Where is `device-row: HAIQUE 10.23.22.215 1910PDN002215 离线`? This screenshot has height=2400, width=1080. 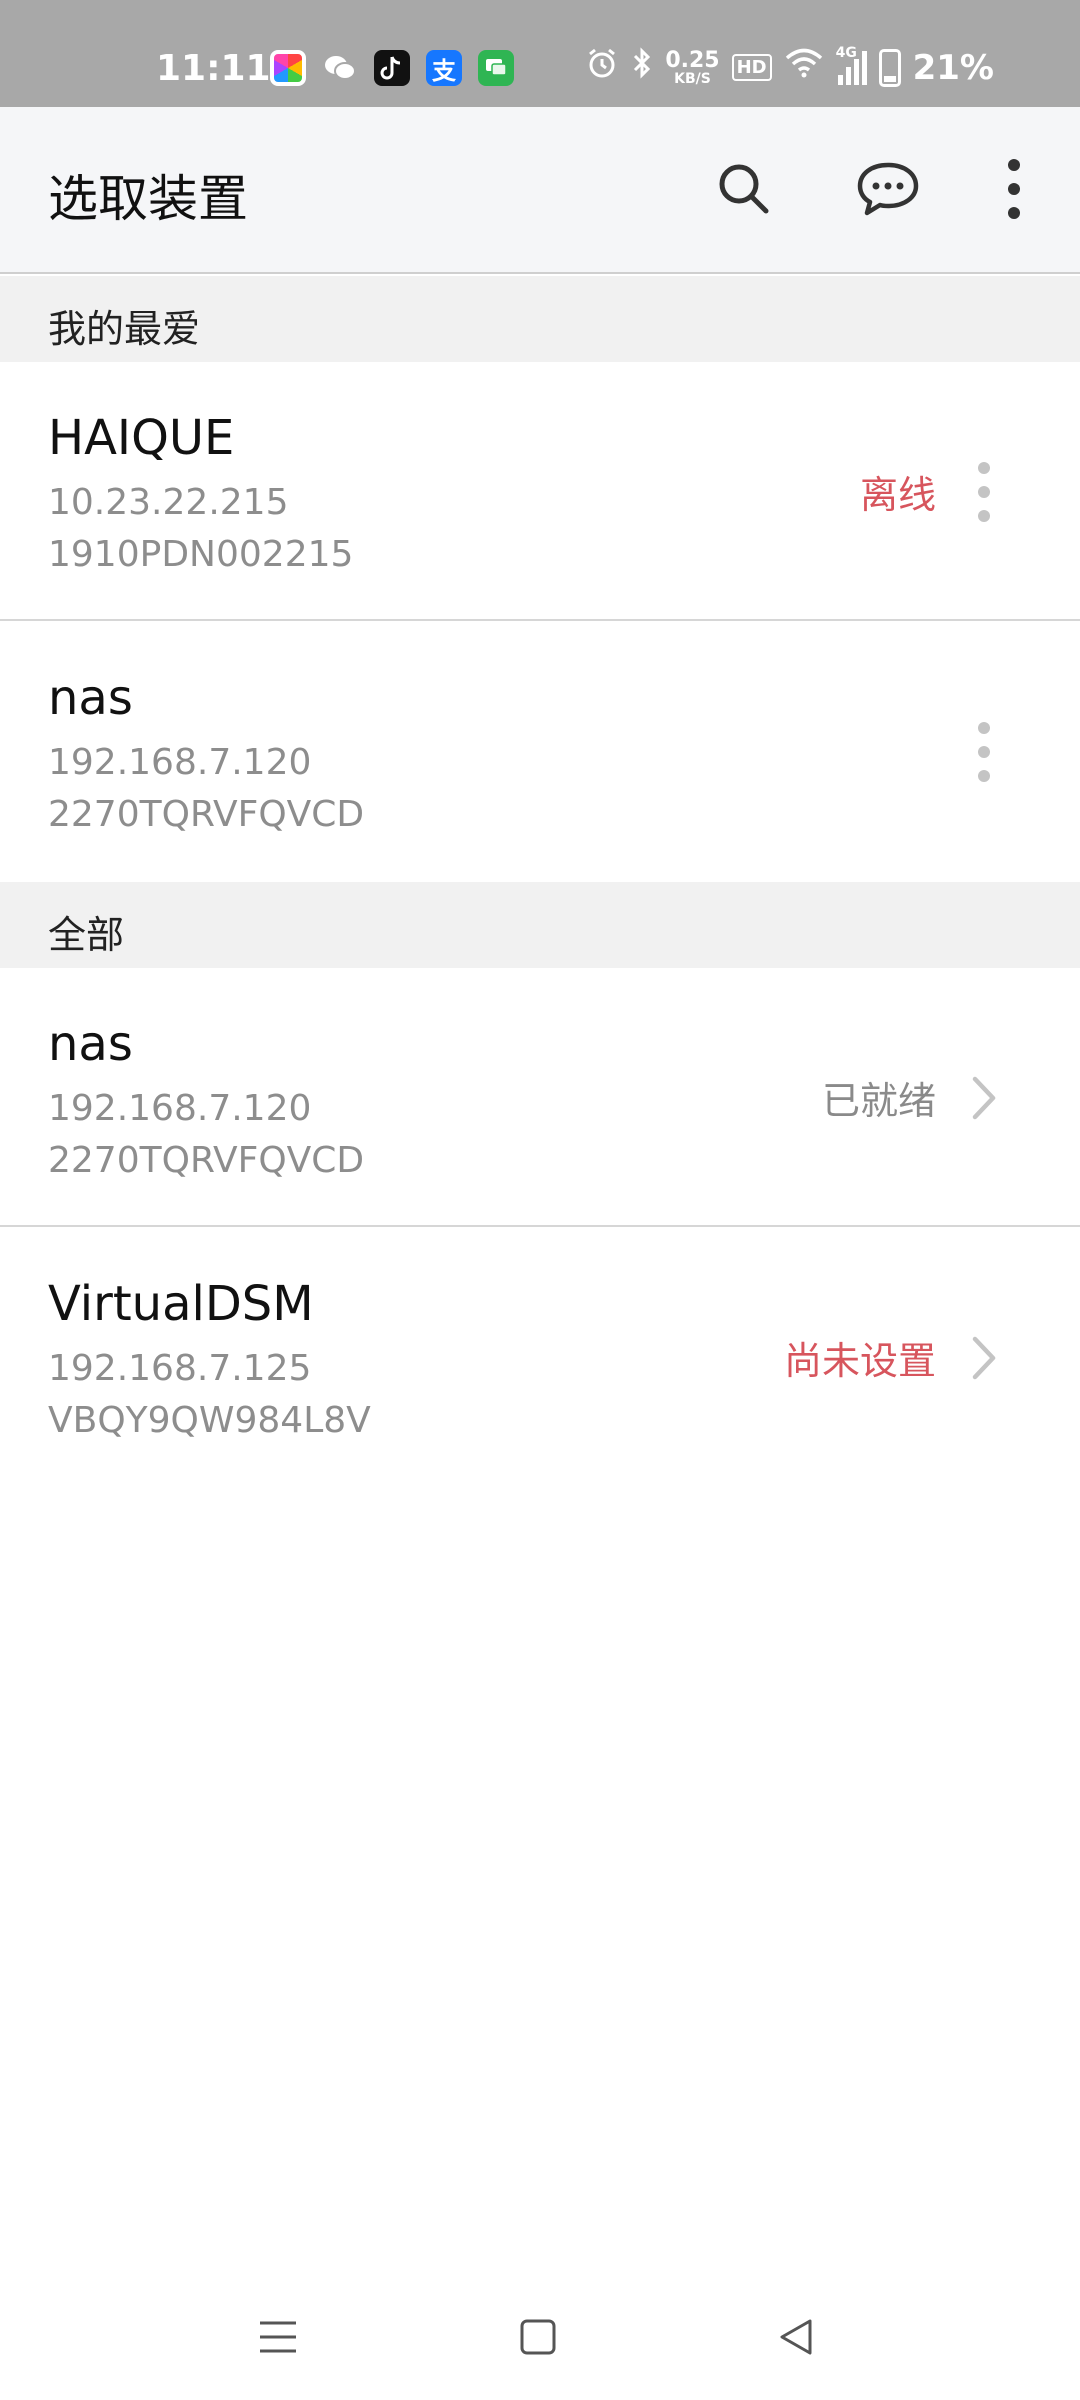
device-row: HAIQUE 10.23.22.215 1910PDN002215 离线 is located at coordinates (540, 491).